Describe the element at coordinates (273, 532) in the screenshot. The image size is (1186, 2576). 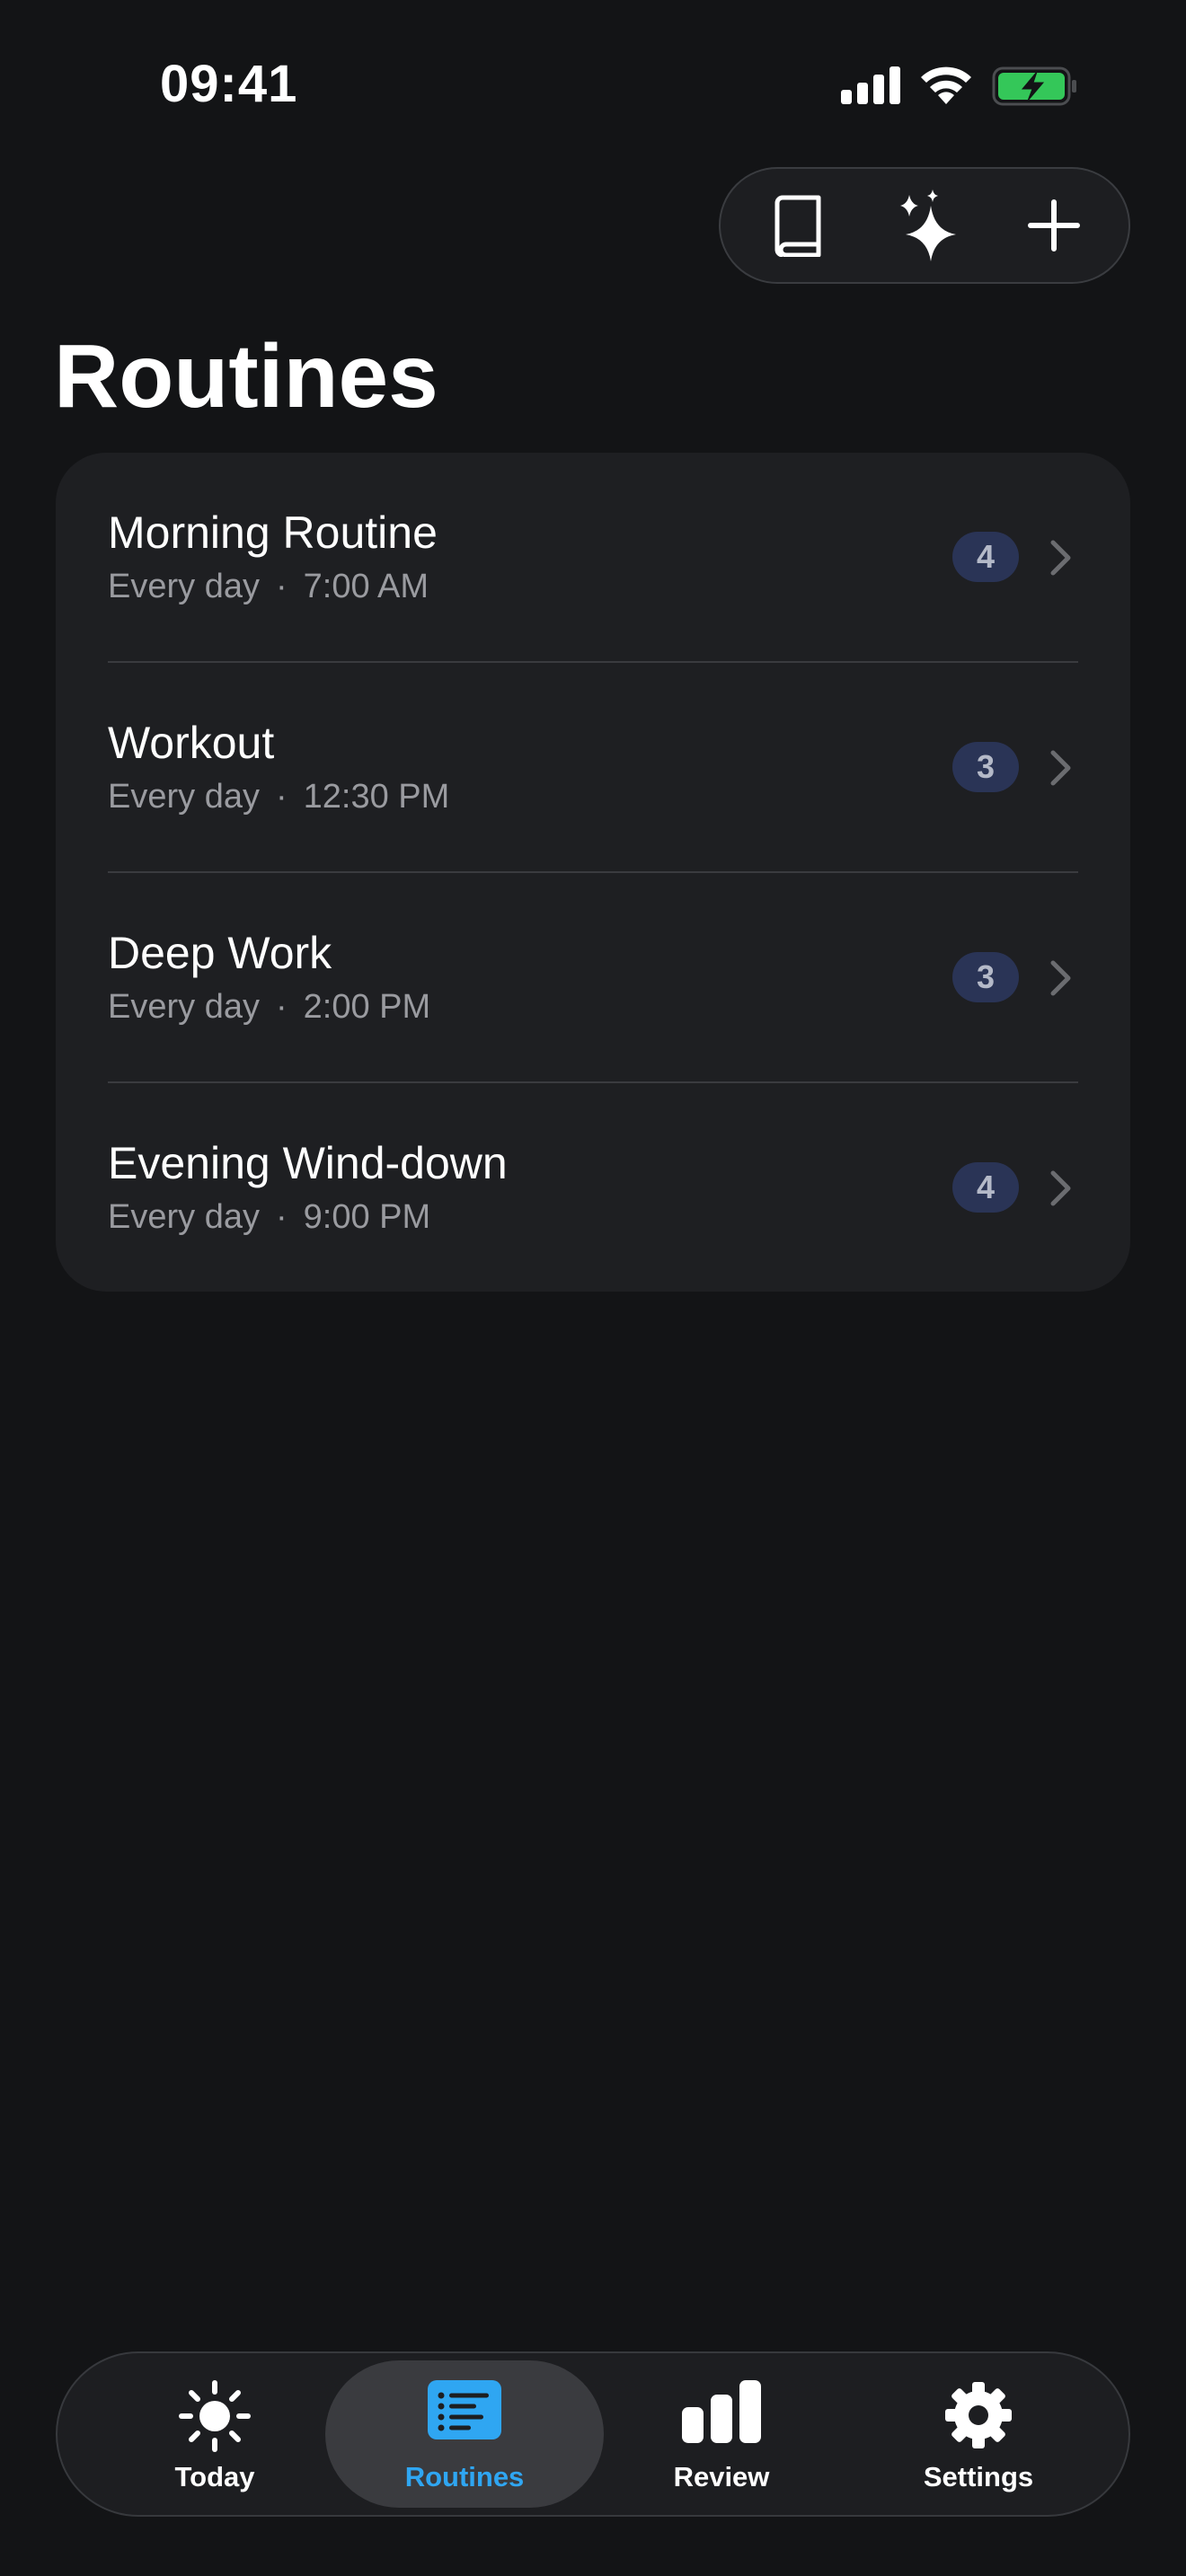
I see `routine-name: Morning Routine` at that location.